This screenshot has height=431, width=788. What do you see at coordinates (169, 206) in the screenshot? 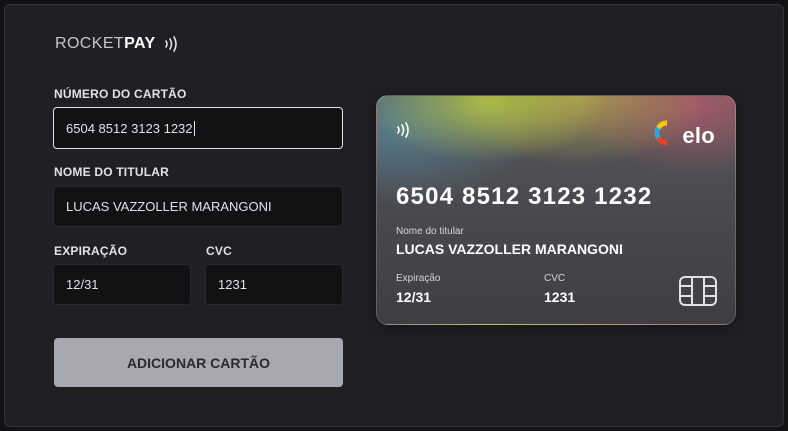
I see `holder-name-value: LUCAS VAZZOLLER MARANGONI` at bounding box center [169, 206].